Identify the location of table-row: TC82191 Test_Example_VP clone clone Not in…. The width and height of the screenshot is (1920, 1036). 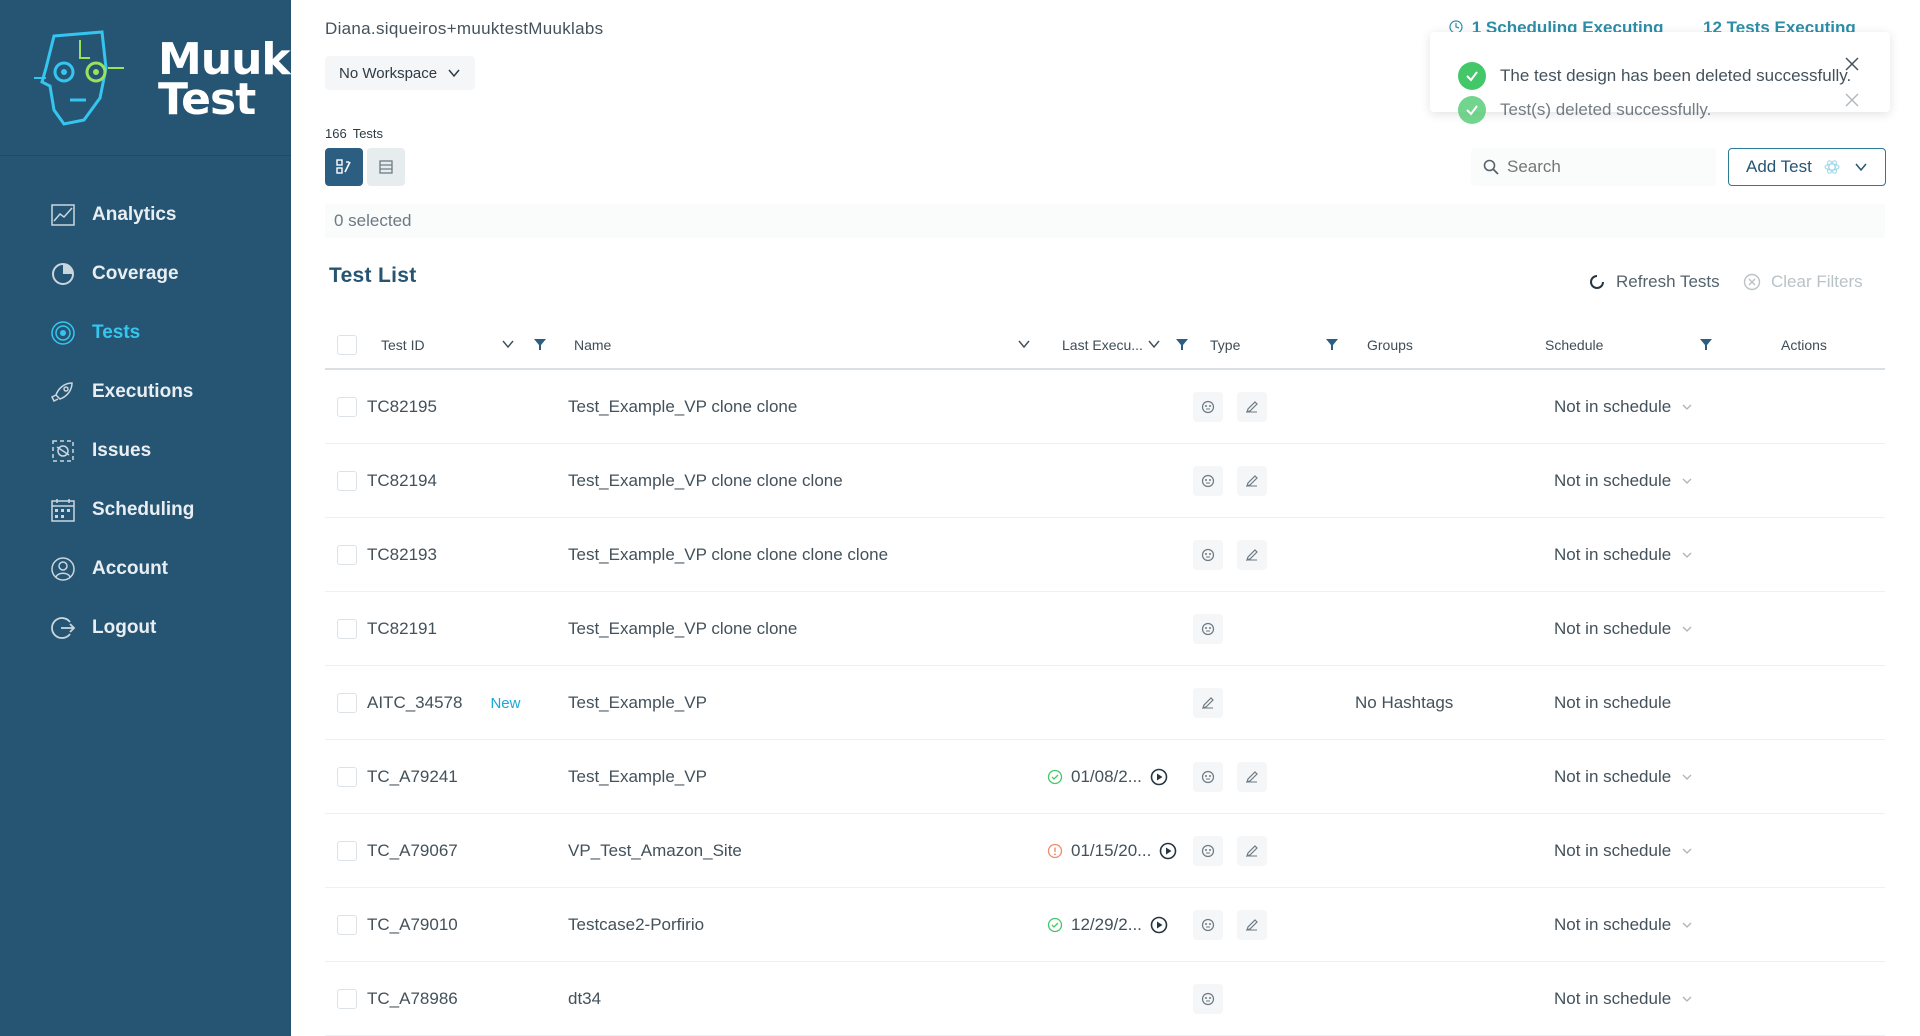
(1105, 629).